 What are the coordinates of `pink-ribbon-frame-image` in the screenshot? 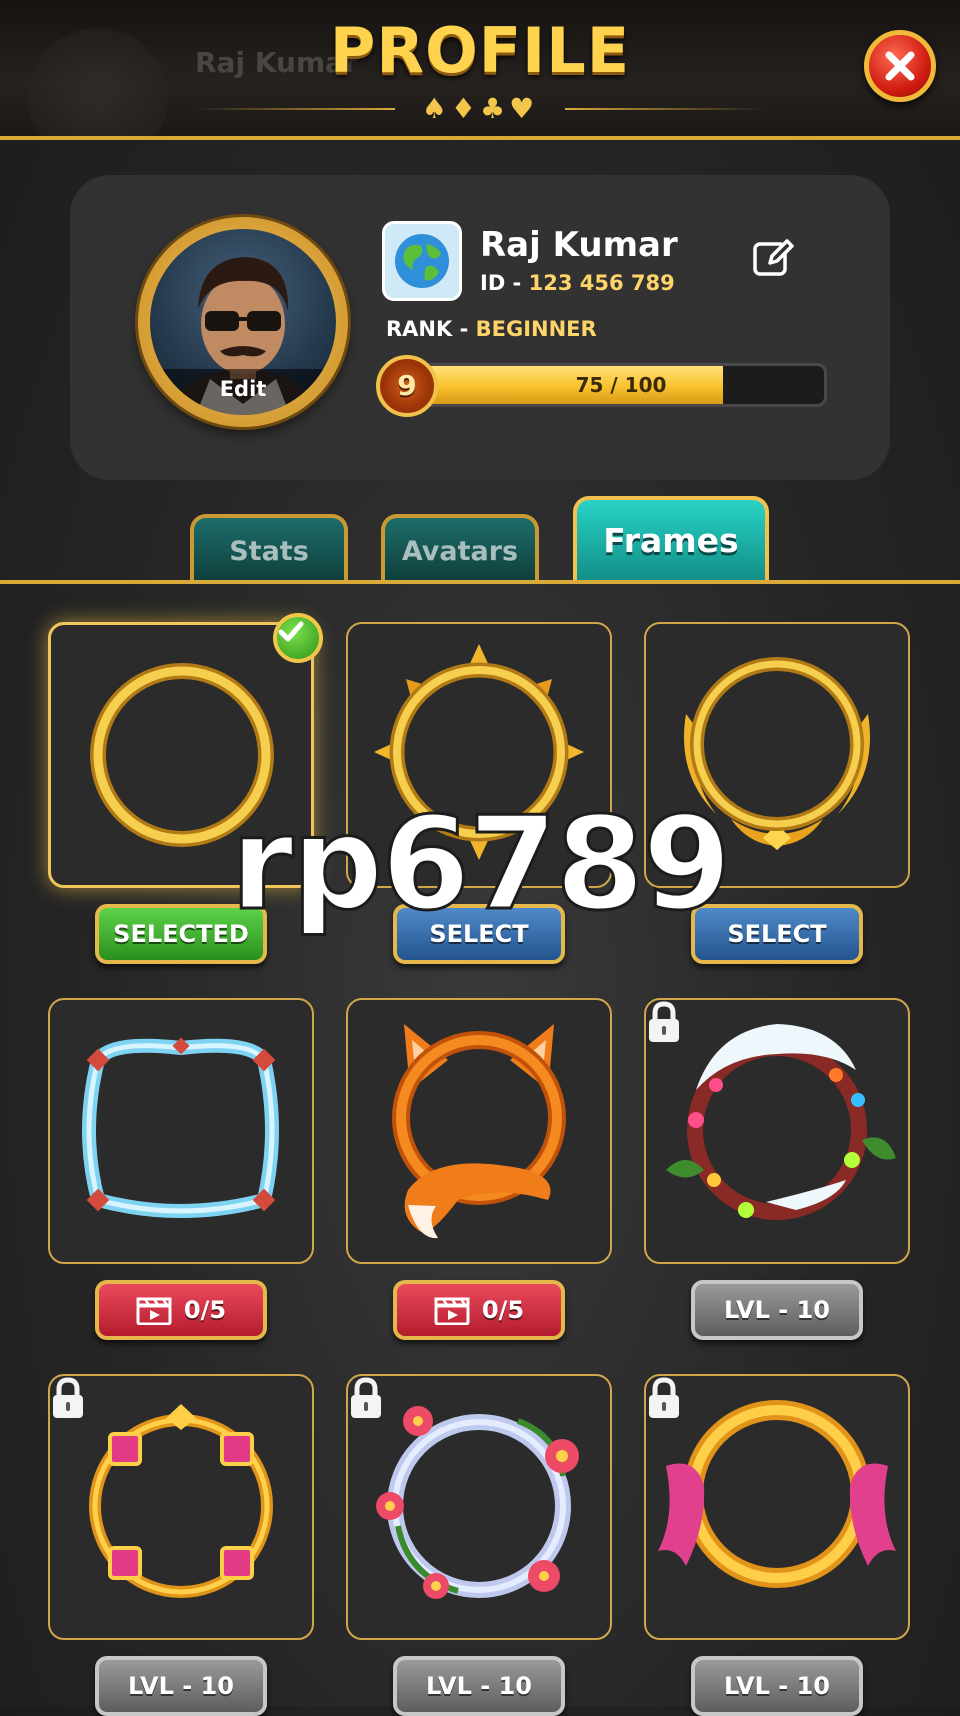 It's located at (777, 1494).